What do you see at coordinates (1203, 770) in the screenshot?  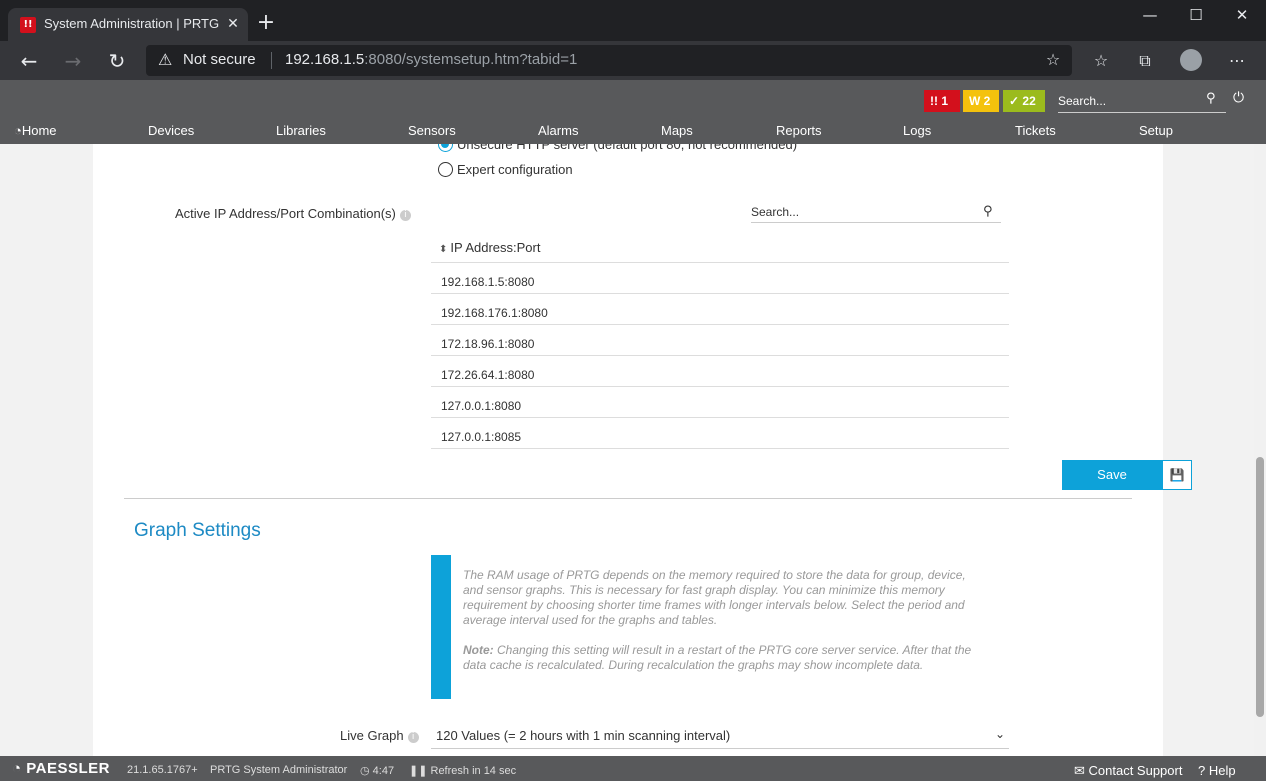 I see `help-icon: ?` at bounding box center [1203, 770].